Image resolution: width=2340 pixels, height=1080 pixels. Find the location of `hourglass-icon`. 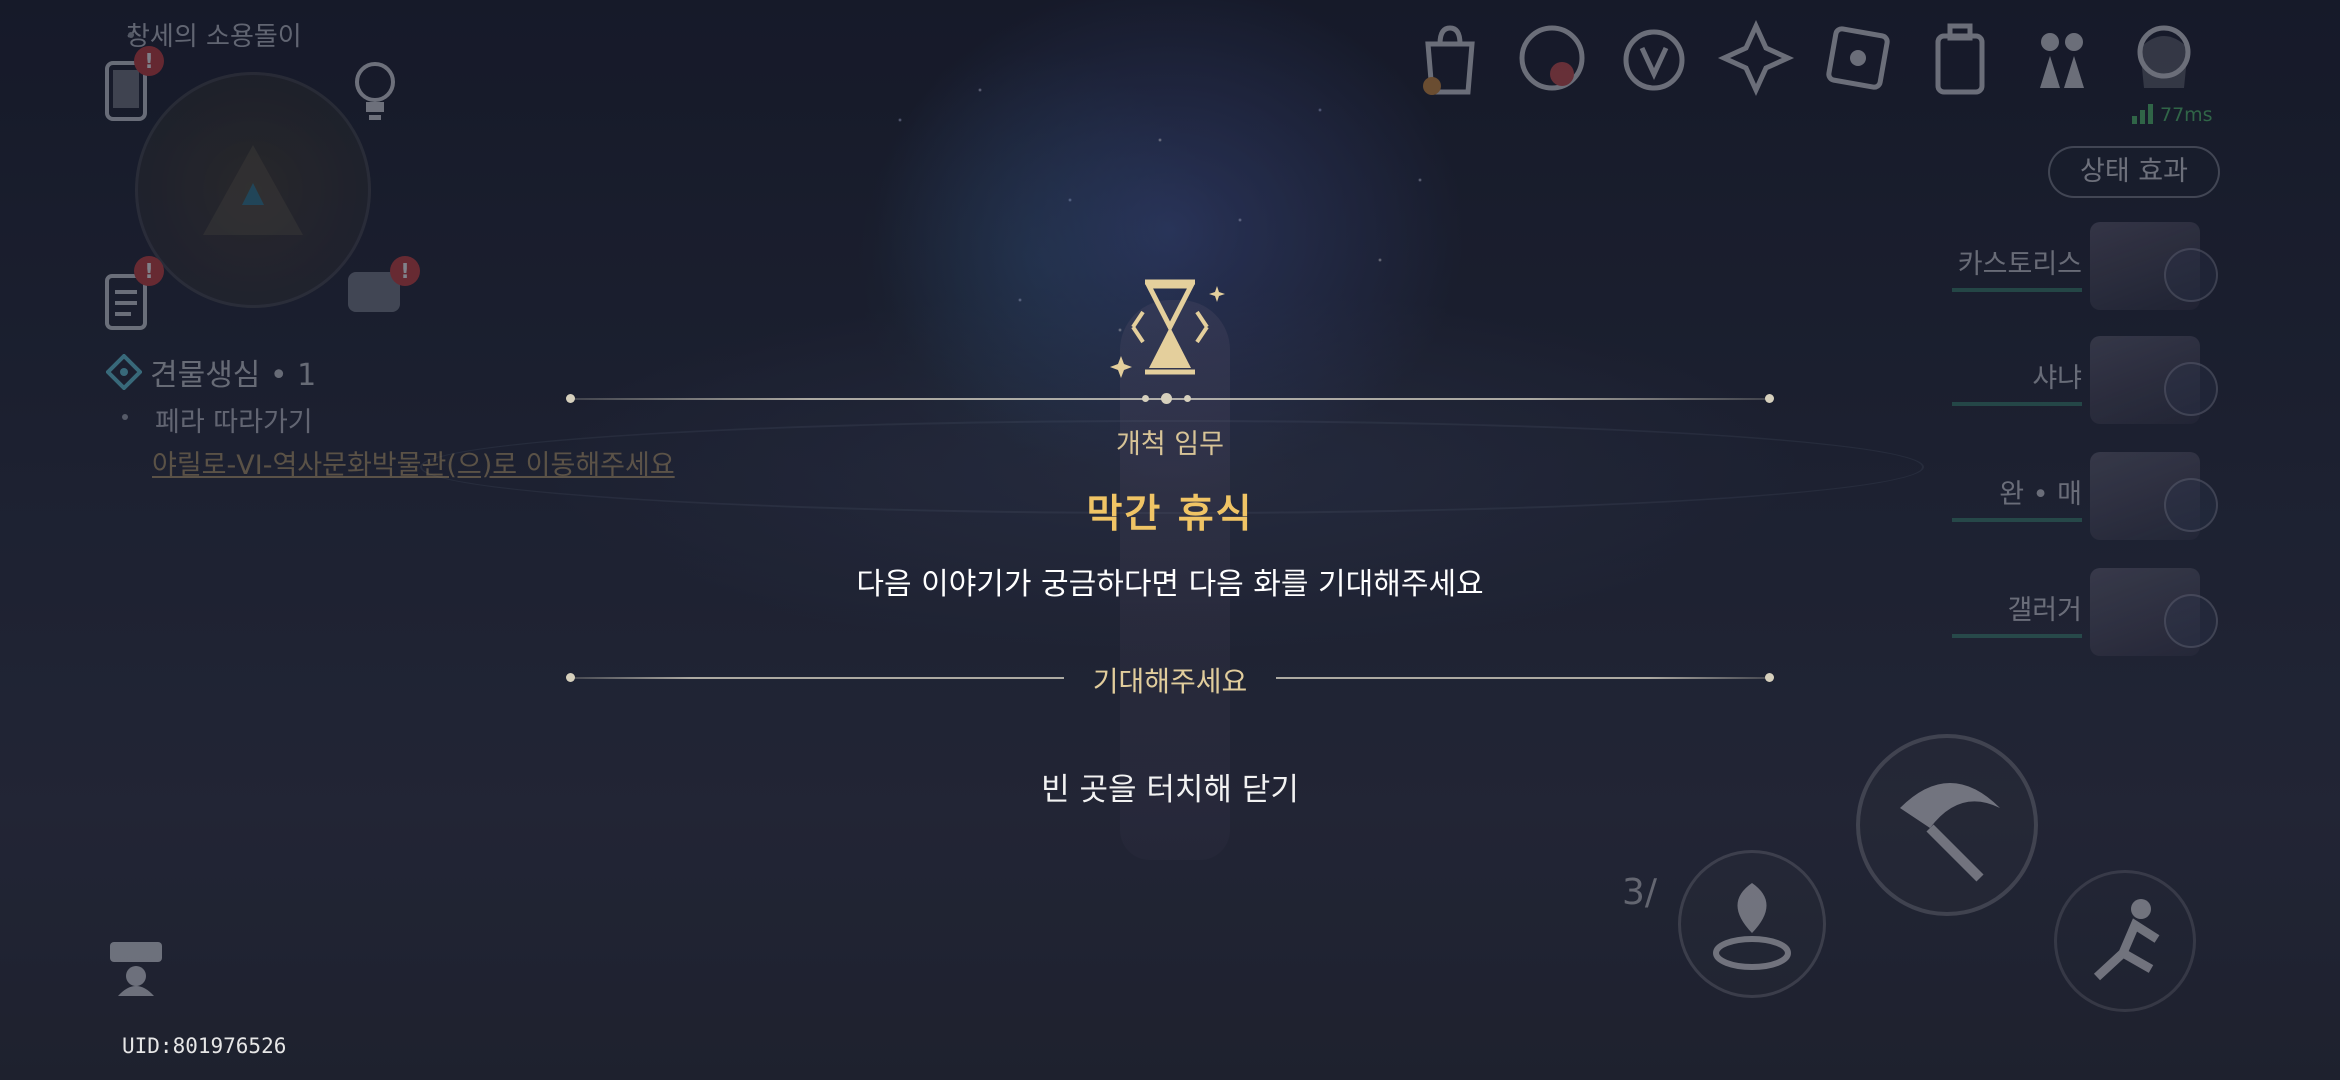

hourglass-icon is located at coordinates (1167, 328).